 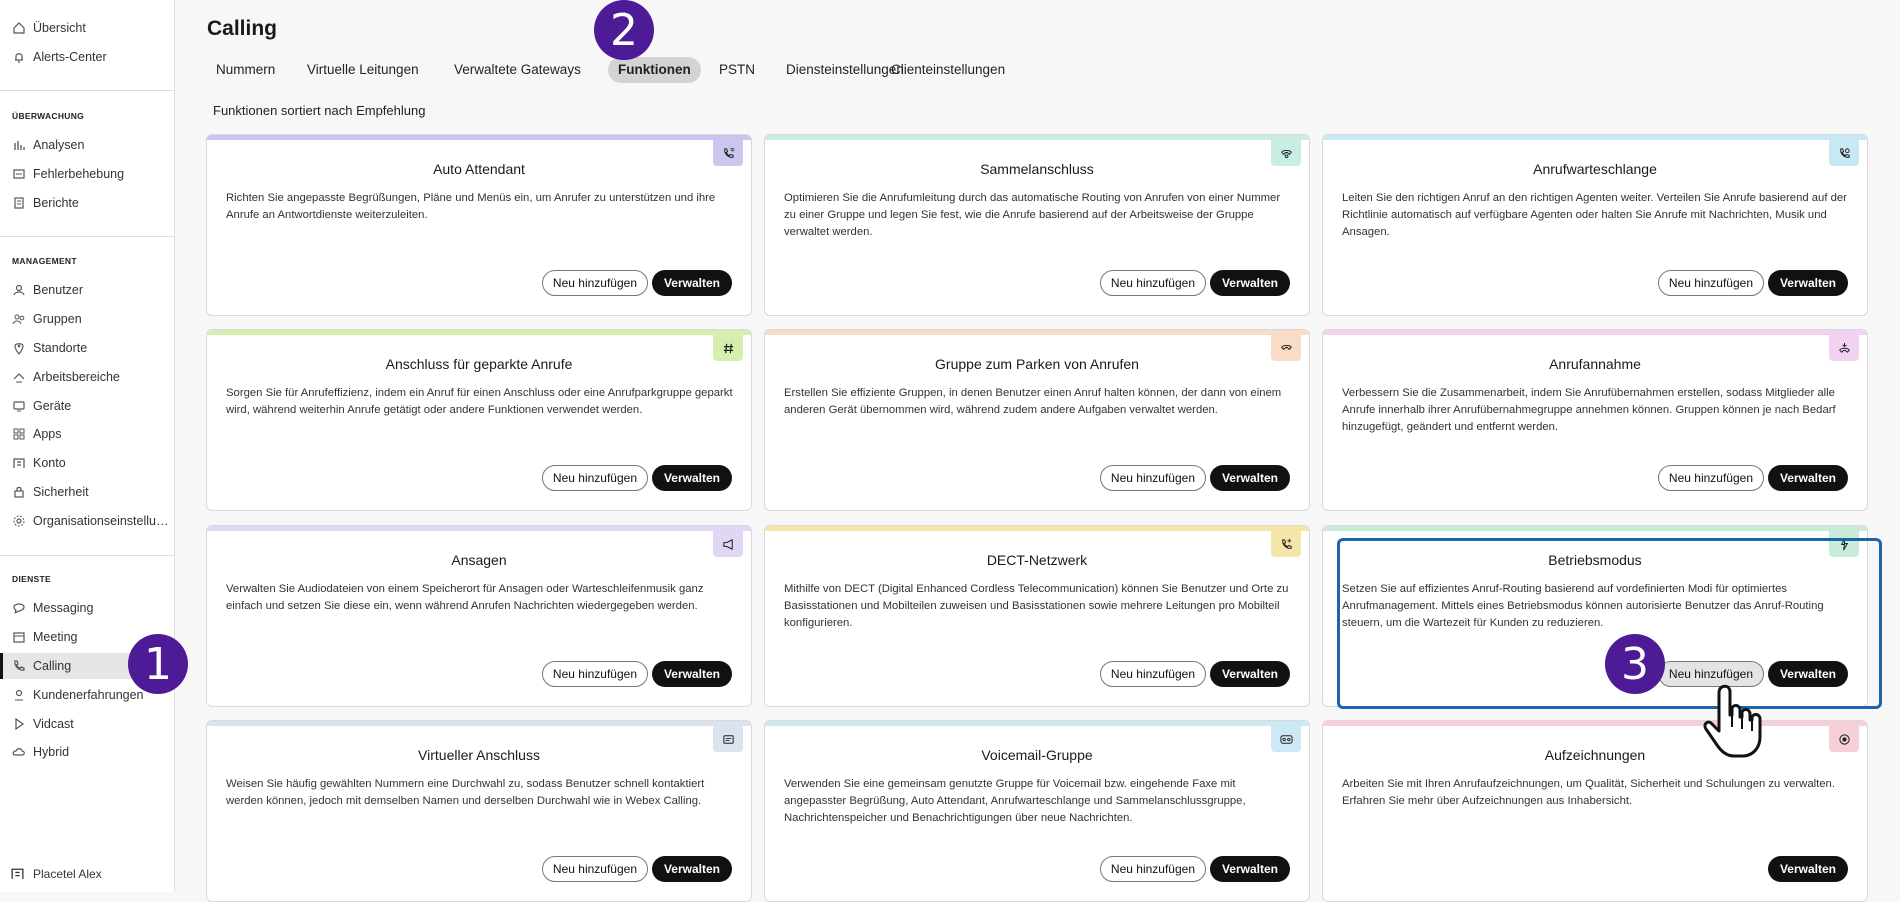 What do you see at coordinates (57, 319) in the screenshot?
I see `sidebar-item-label: Gruppen` at bounding box center [57, 319].